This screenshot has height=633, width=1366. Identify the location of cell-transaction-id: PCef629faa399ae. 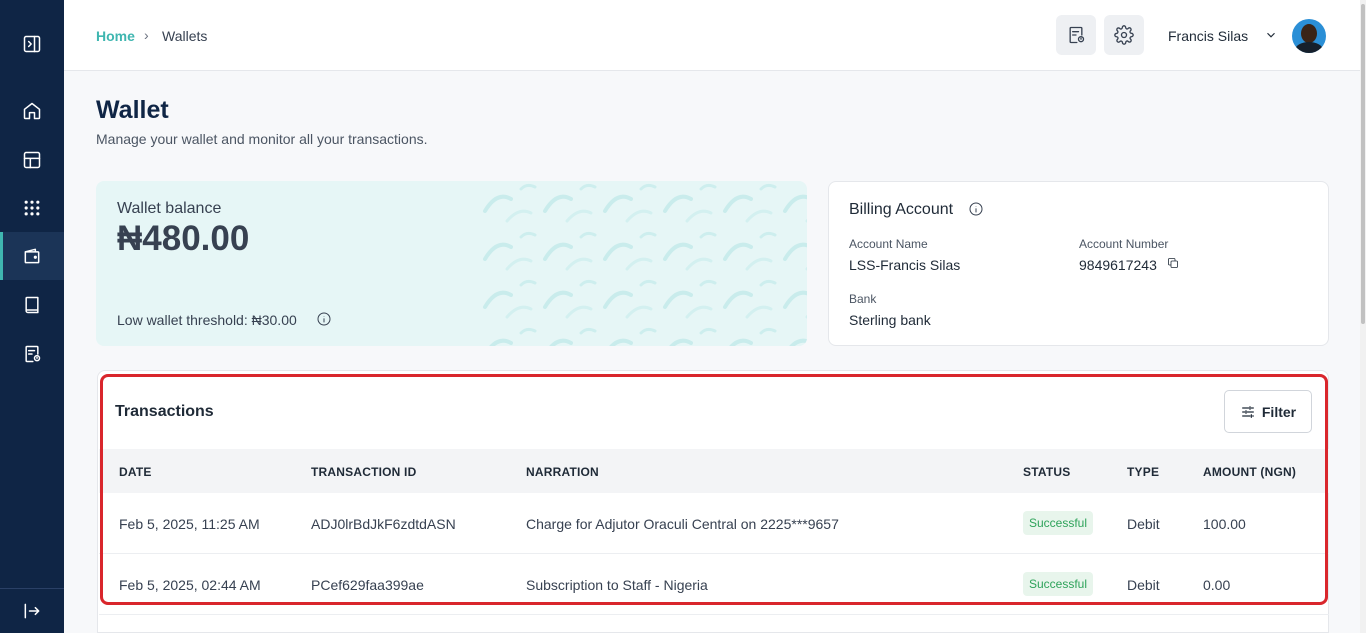
(367, 585).